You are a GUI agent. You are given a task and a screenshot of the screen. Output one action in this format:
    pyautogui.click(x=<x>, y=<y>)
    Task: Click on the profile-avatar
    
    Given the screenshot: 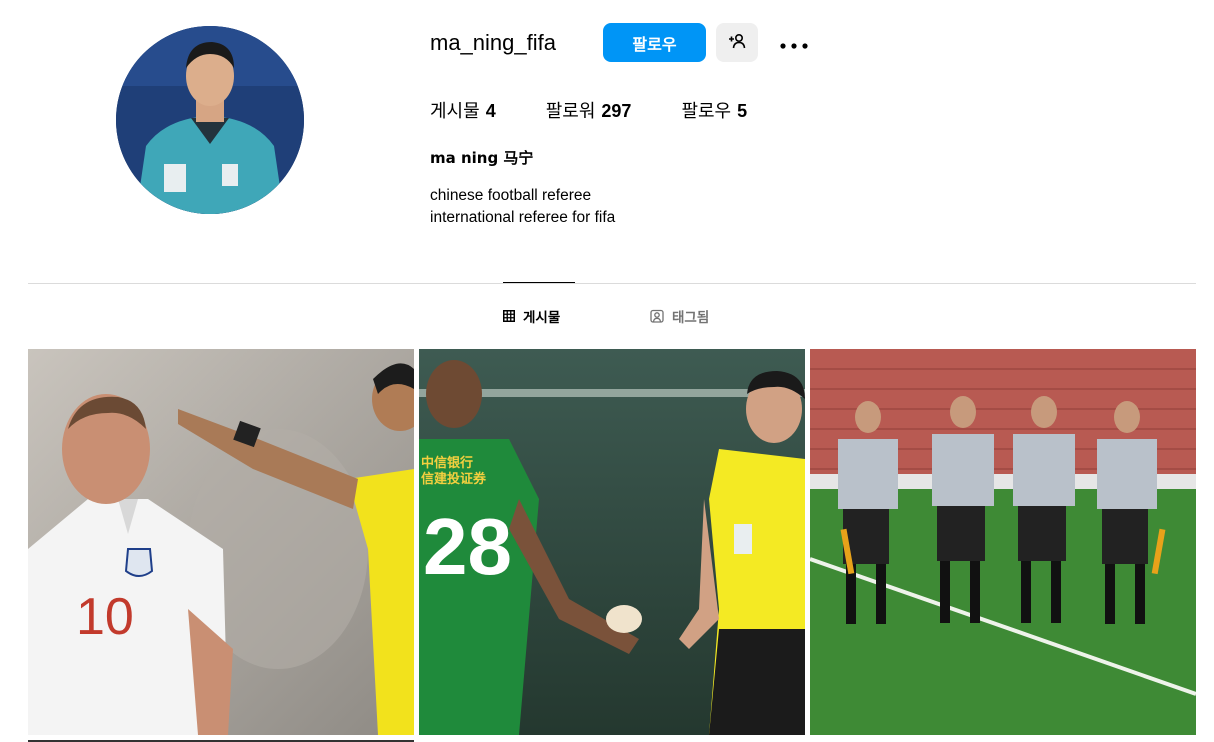 What is the action you would take?
    pyautogui.click(x=210, y=120)
    